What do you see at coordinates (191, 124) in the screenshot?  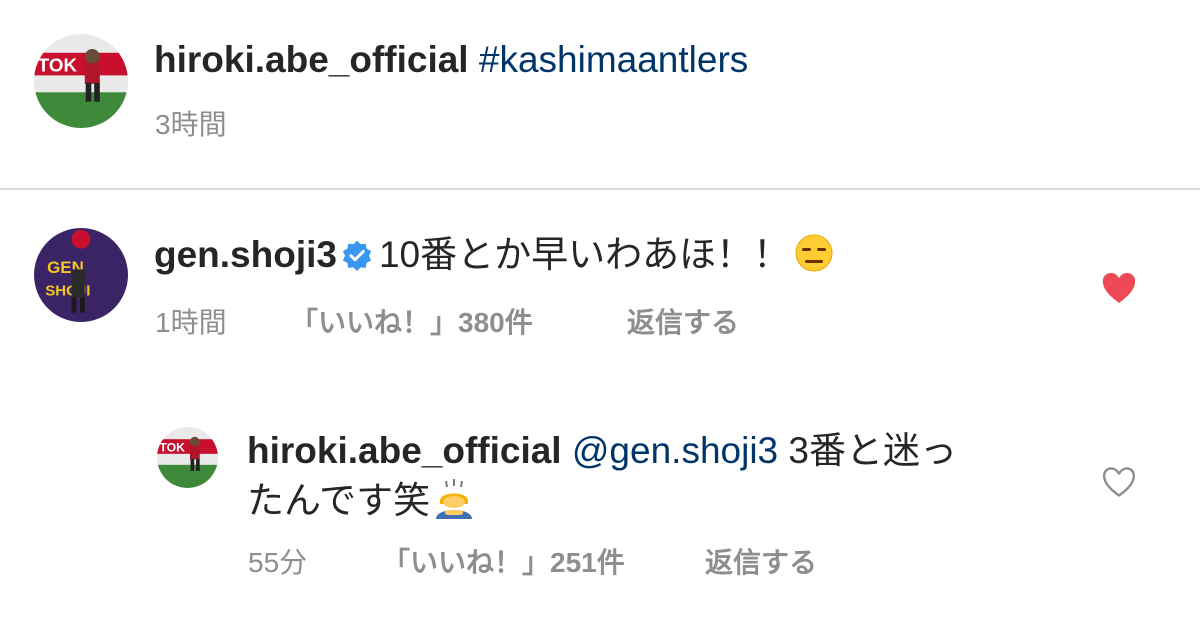 I see `post-time: 3時間` at bounding box center [191, 124].